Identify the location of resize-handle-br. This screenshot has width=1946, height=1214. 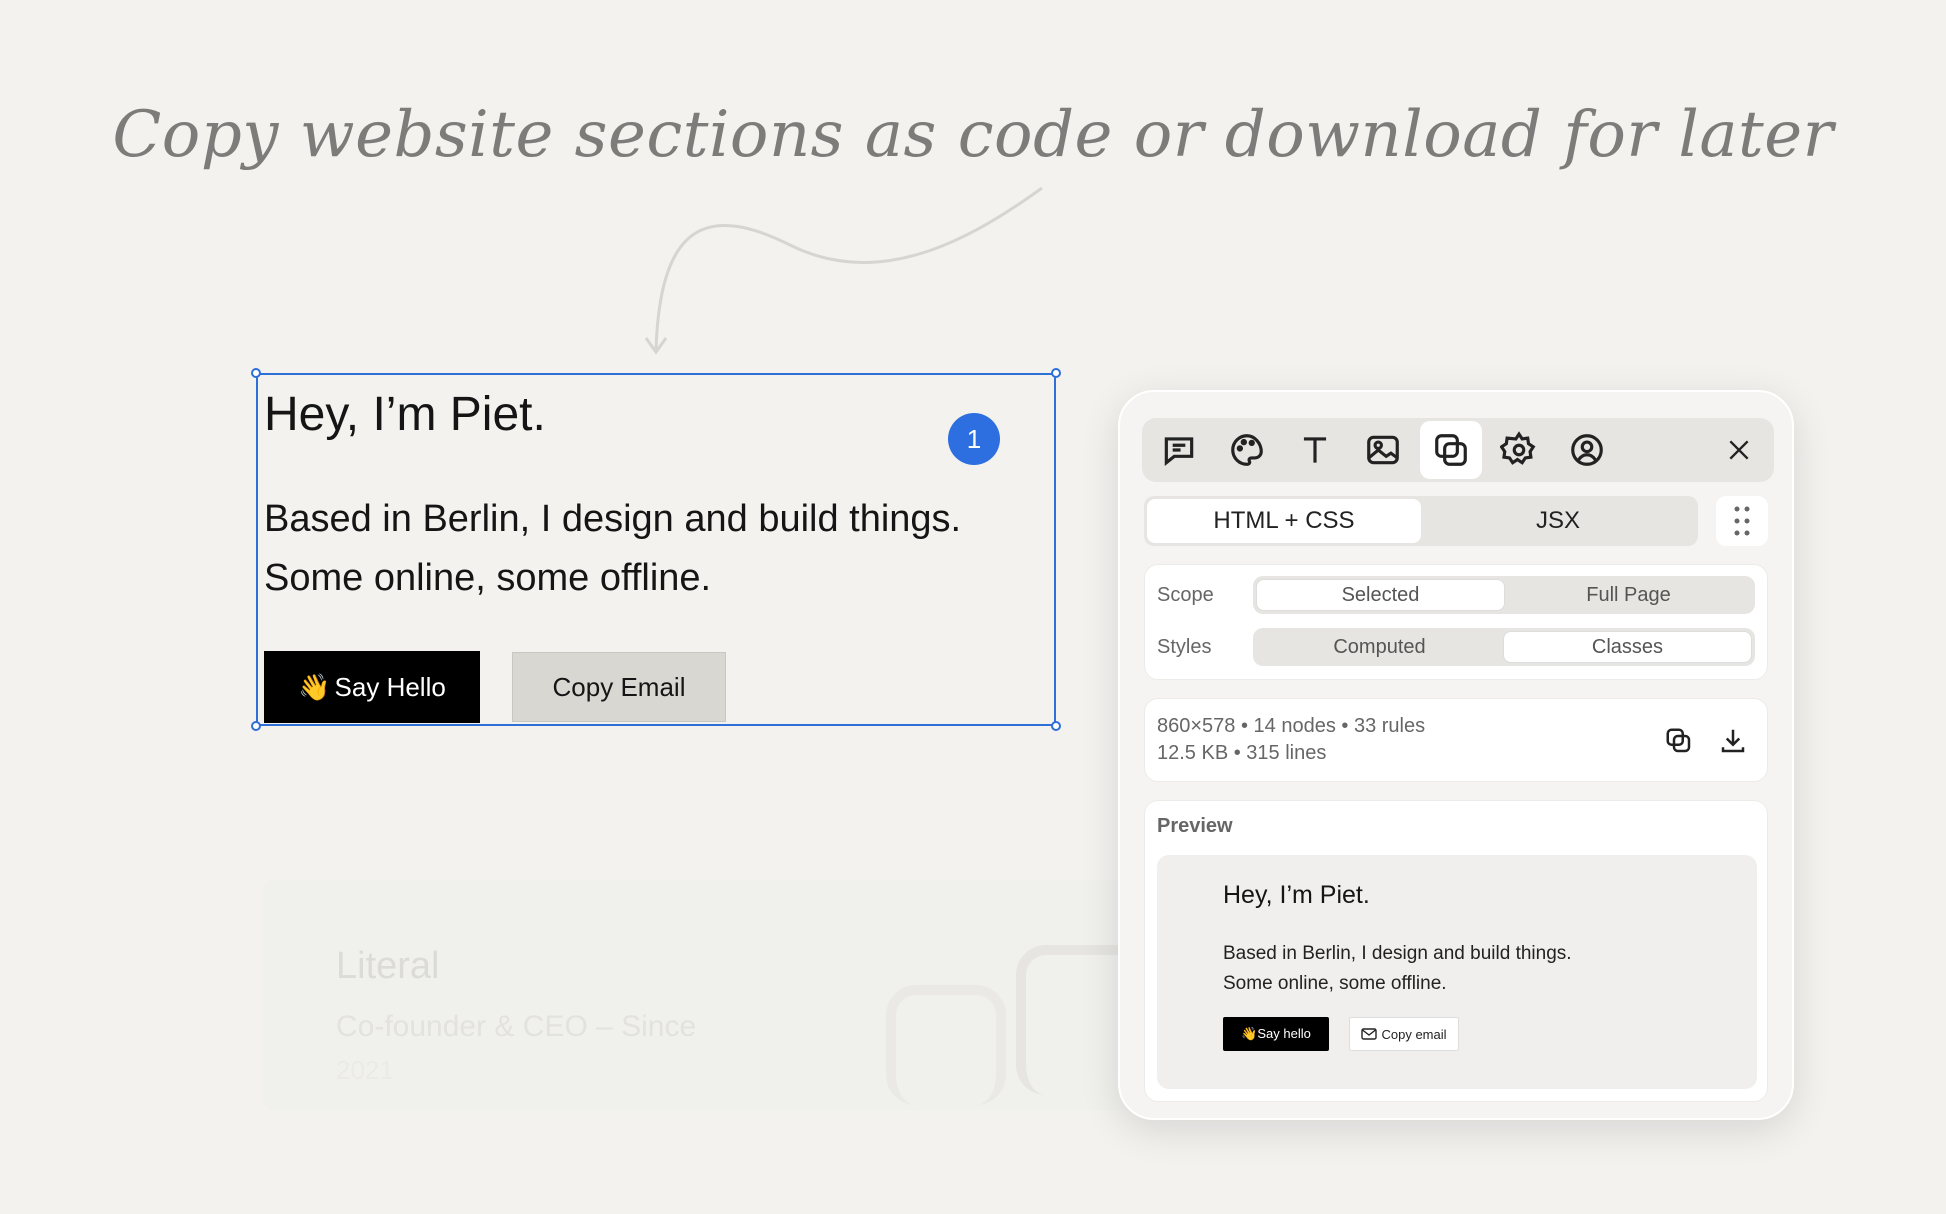
(1056, 726).